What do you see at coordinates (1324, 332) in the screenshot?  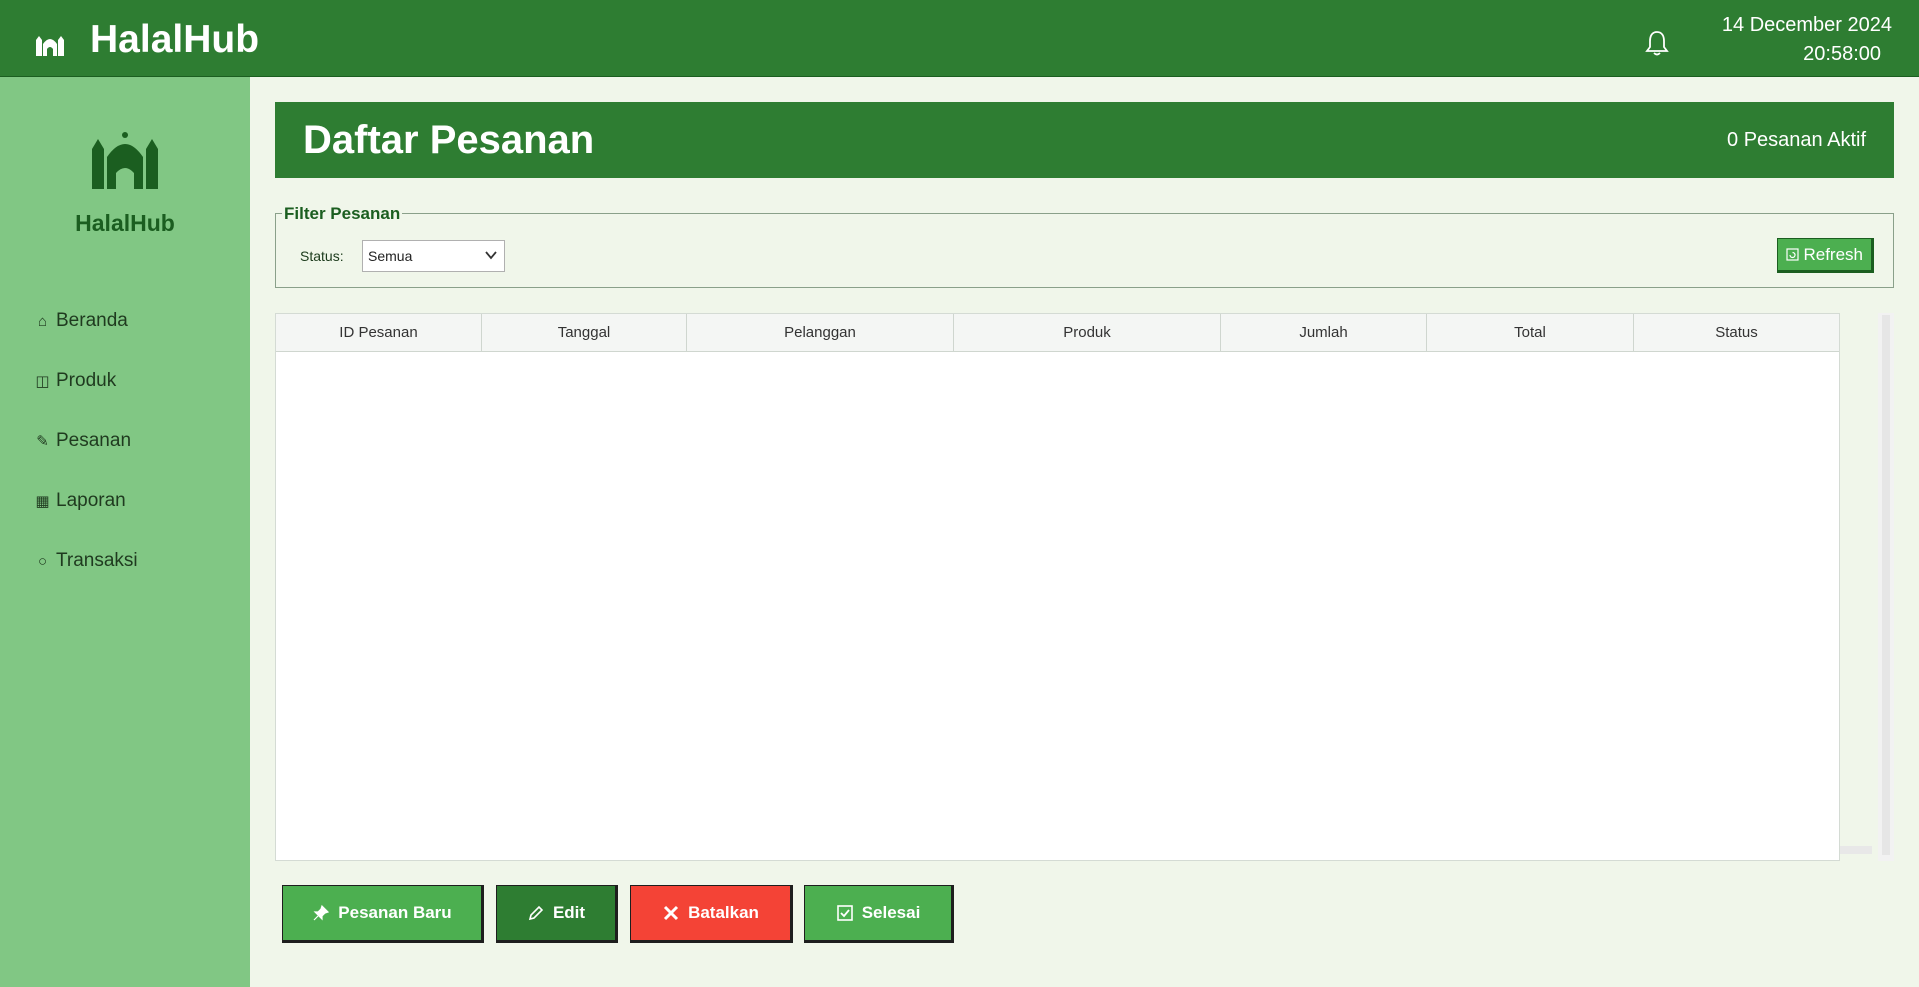 I see `column-header-jumlah: Jumlah` at bounding box center [1324, 332].